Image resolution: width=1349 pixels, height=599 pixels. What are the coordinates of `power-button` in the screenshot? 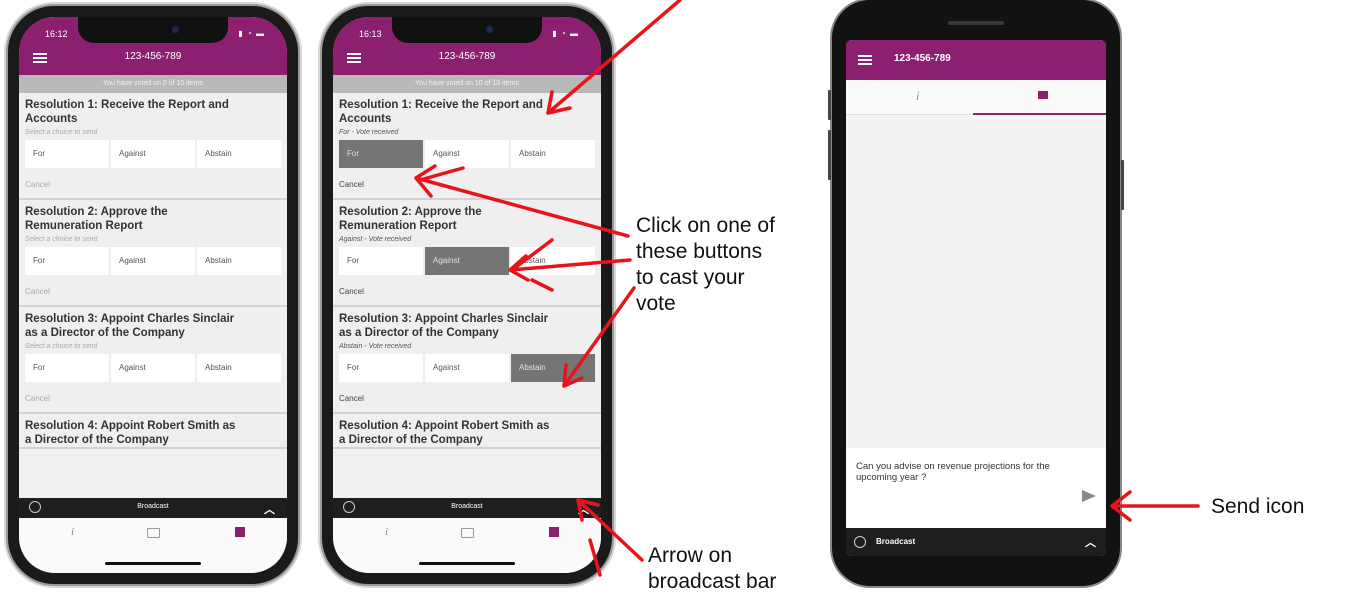 It's located at (1122, 185).